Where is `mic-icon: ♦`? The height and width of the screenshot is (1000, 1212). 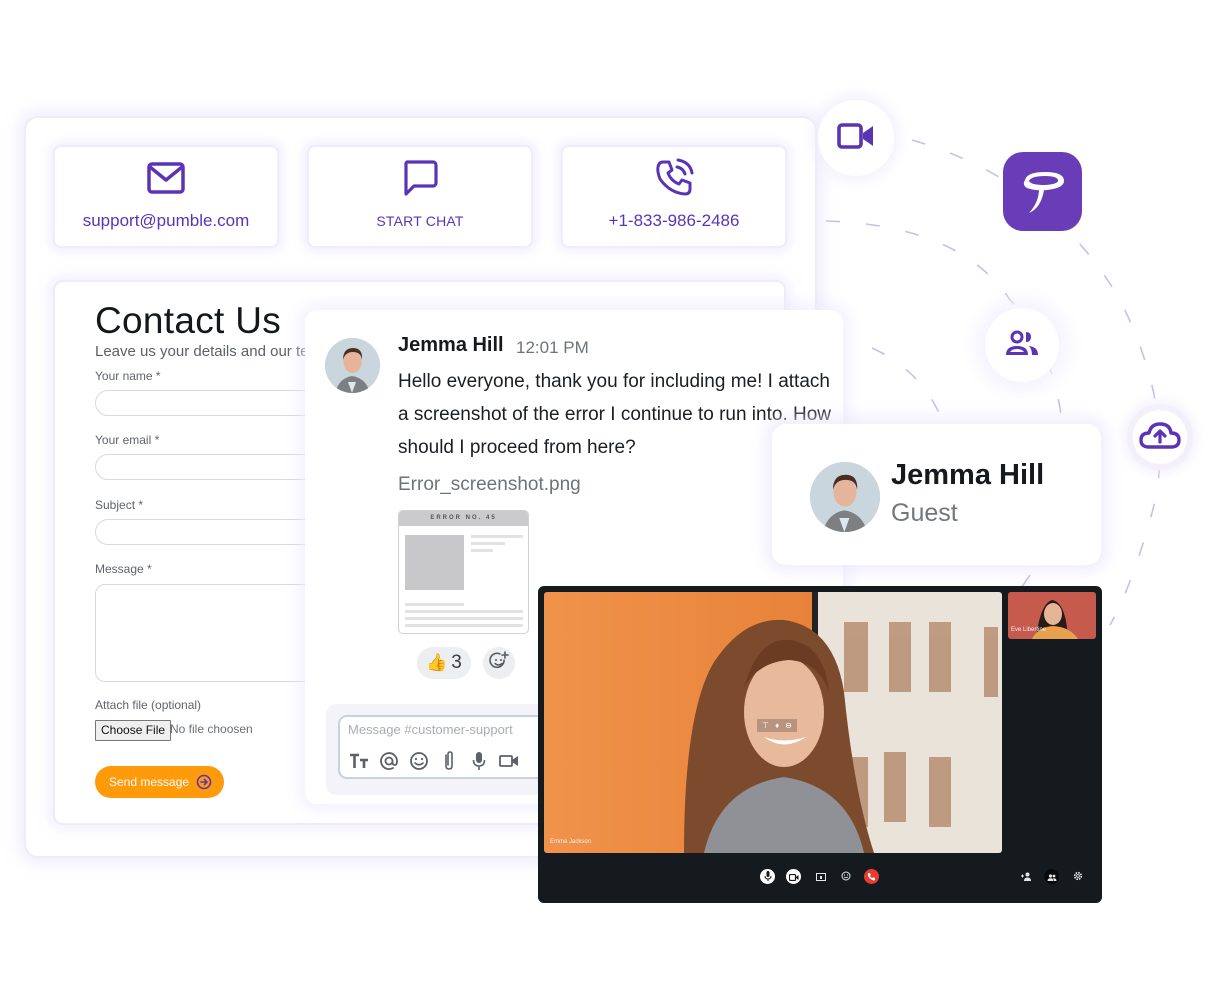
mic-icon: ♦ is located at coordinates (777, 725).